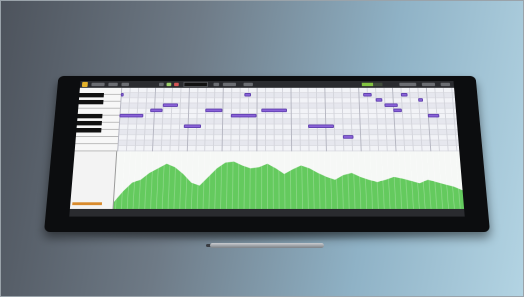 This screenshot has height=297, width=524. Describe the element at coordinates (248, 84) in the screenshot. I see `metronome-icon` at that location.